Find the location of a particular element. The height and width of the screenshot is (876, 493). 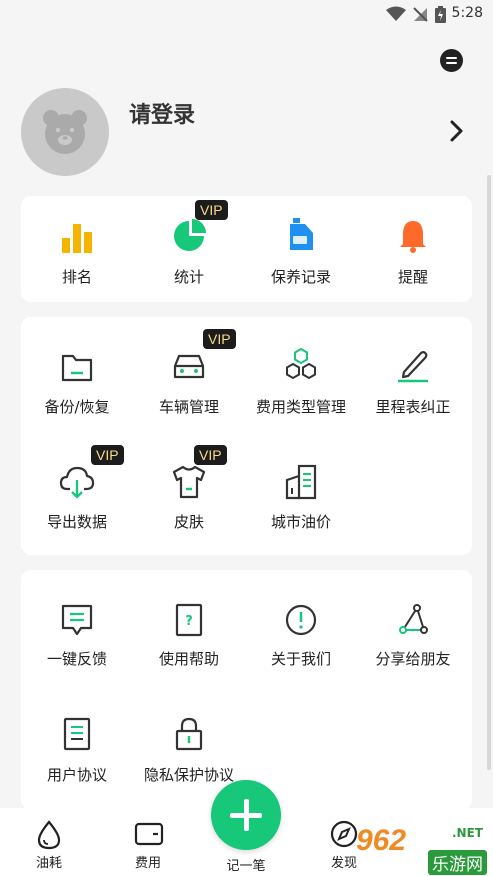

expense-type-management-item: 费用类型管理 is located at coordinates (301, 374).